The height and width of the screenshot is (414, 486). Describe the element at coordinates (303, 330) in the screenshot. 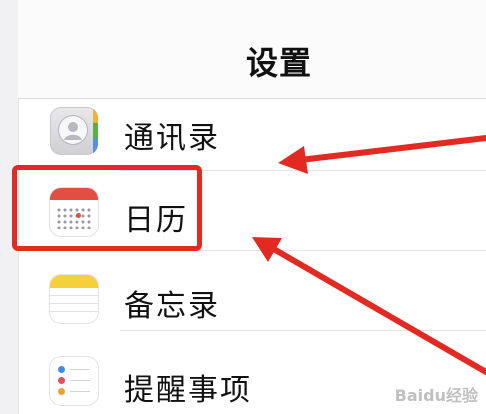

I see `row-divider` at that location.